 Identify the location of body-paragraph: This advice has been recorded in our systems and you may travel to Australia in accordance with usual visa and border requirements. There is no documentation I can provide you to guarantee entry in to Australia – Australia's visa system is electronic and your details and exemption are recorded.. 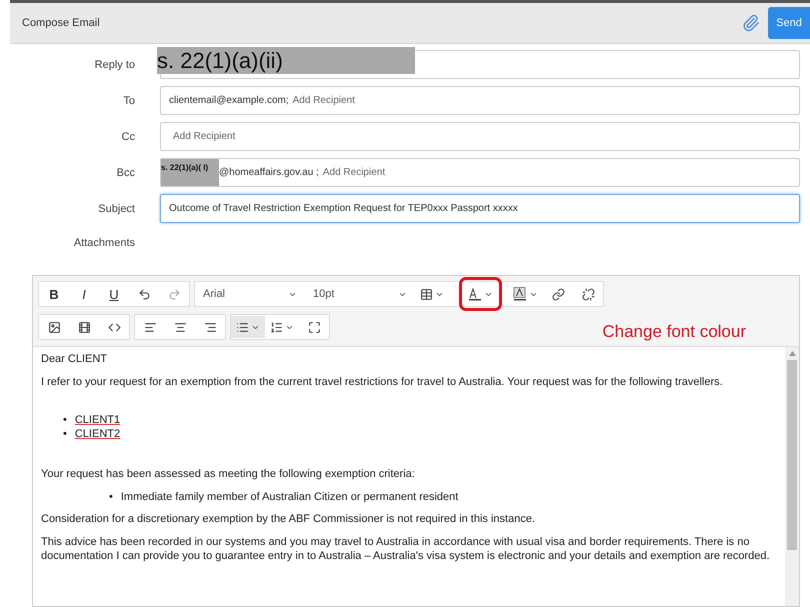
(406, 550).